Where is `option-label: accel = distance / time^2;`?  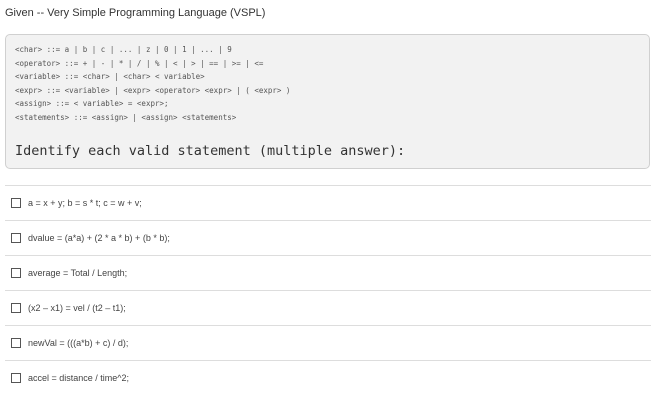
option-label: accel = distance / time^2; is located at coordinates (79, 378).